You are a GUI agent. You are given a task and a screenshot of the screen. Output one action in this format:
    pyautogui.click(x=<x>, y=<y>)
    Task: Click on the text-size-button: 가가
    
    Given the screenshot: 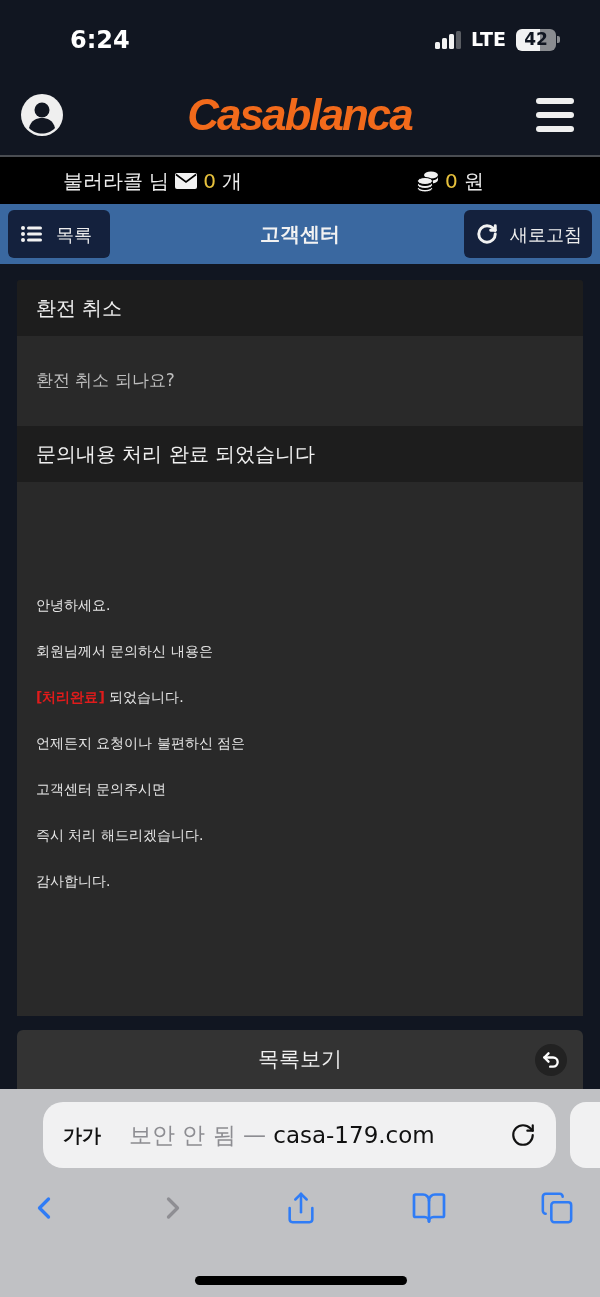 What is the action you would take?
    pyautogui.click(x=82, y=1135)
    